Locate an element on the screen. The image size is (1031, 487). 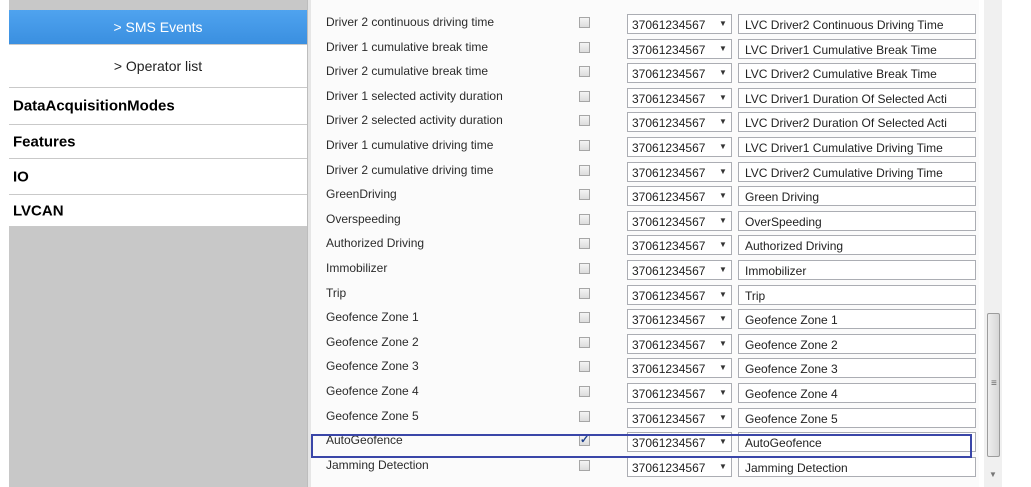
sms-text-field: LVC Driver2 Continuous Driving Time is located at coordinates (857, 24).